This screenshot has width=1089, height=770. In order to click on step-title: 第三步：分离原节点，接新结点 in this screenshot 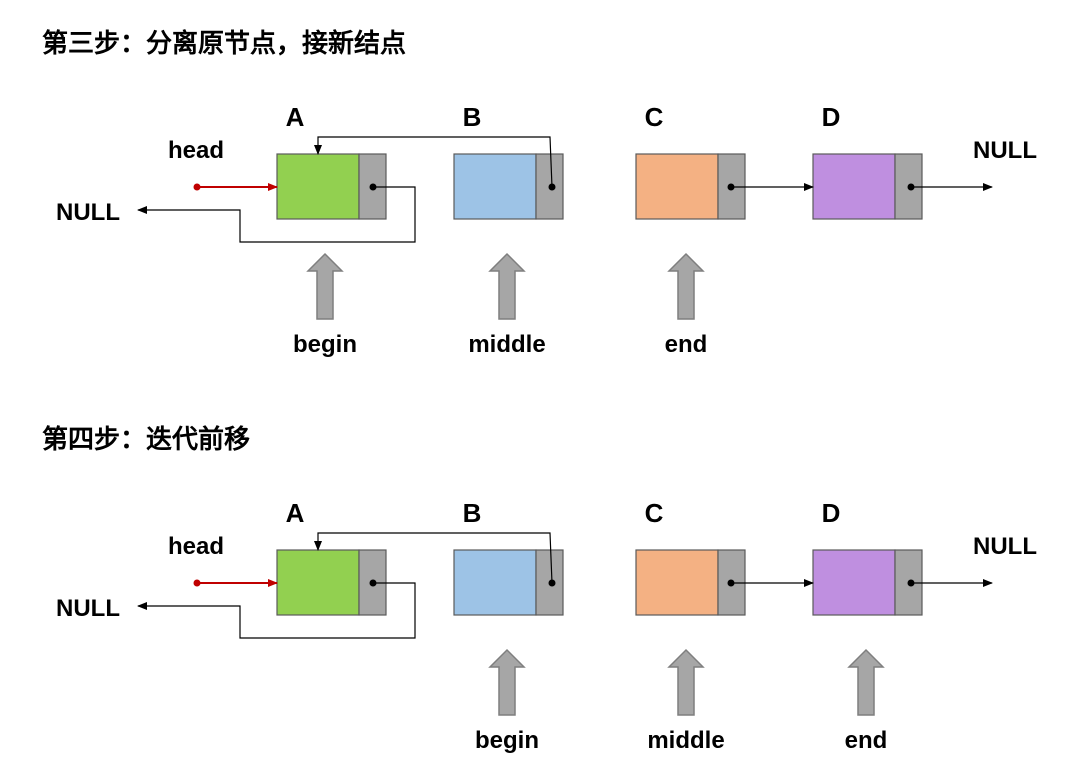, I will do `click(224, 43)`.